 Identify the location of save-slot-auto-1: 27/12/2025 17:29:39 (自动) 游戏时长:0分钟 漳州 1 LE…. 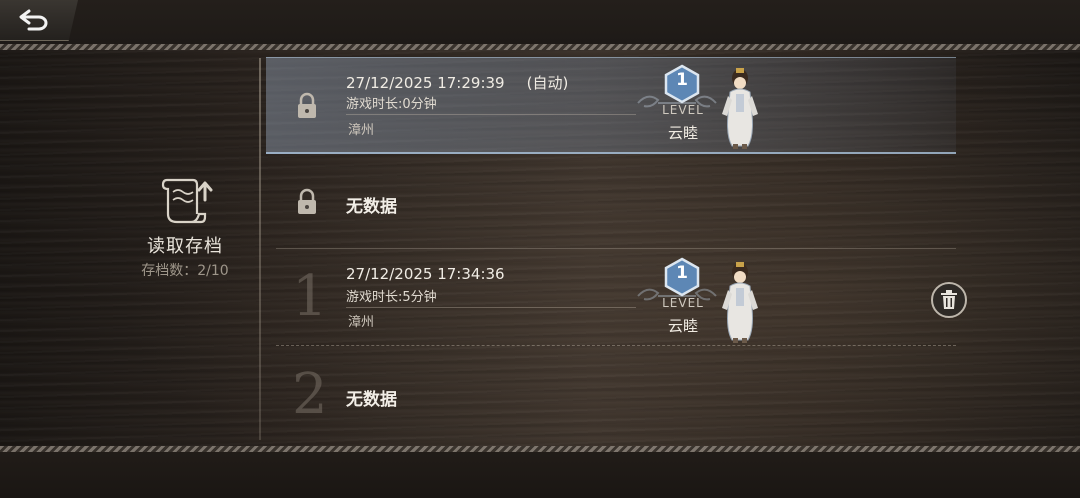
(611, 105).